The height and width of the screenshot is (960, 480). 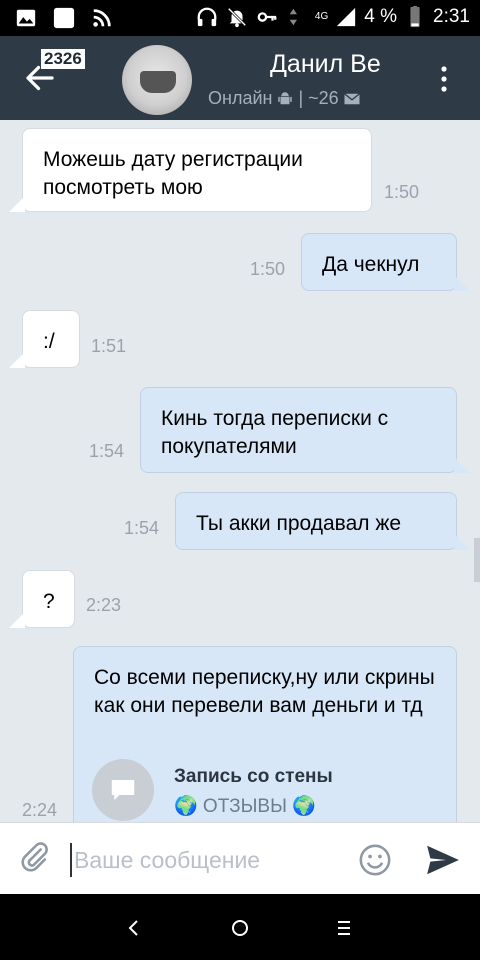 What do you see at coordinates (157, 80) in the screenshot?
I see `avatar` at bounding box center [157, 80].